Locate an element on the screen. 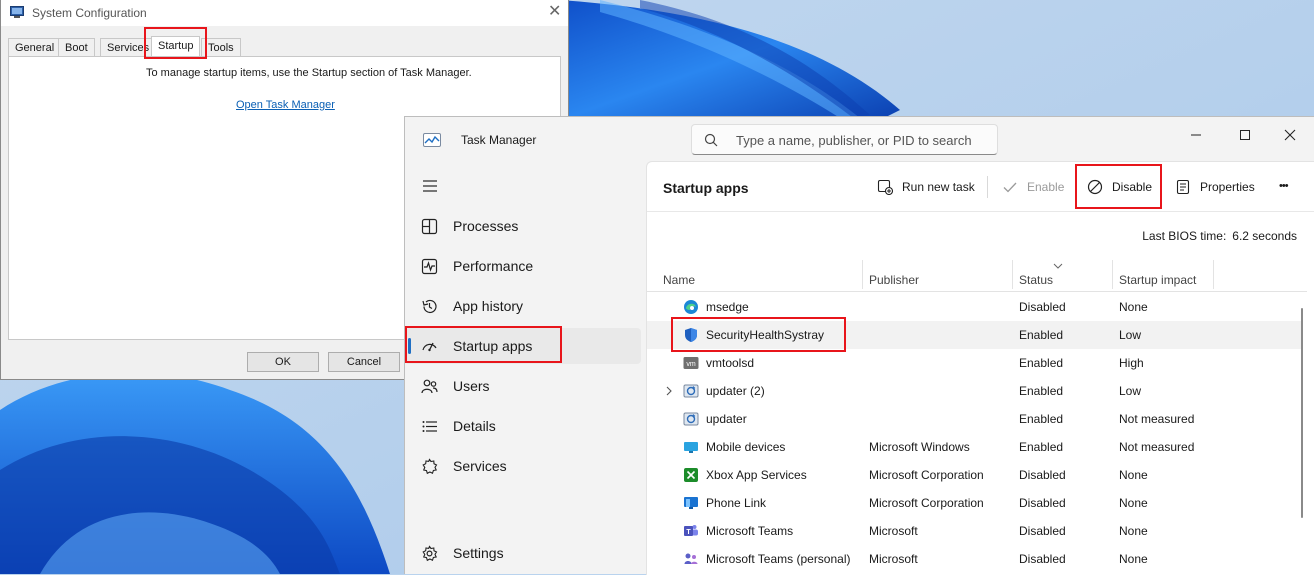 The image size is (1314, 575). vertical-scrollbar is located at coordinates (1302, 413).